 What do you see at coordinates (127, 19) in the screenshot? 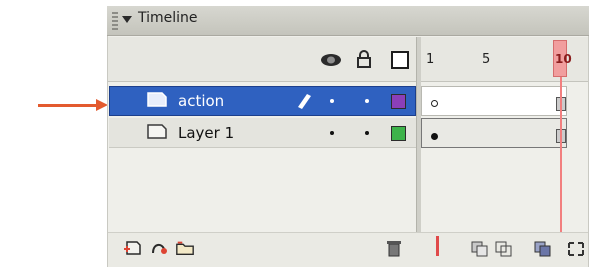
I see `collapse-triangle-icon` at bounding box center [127, 19].